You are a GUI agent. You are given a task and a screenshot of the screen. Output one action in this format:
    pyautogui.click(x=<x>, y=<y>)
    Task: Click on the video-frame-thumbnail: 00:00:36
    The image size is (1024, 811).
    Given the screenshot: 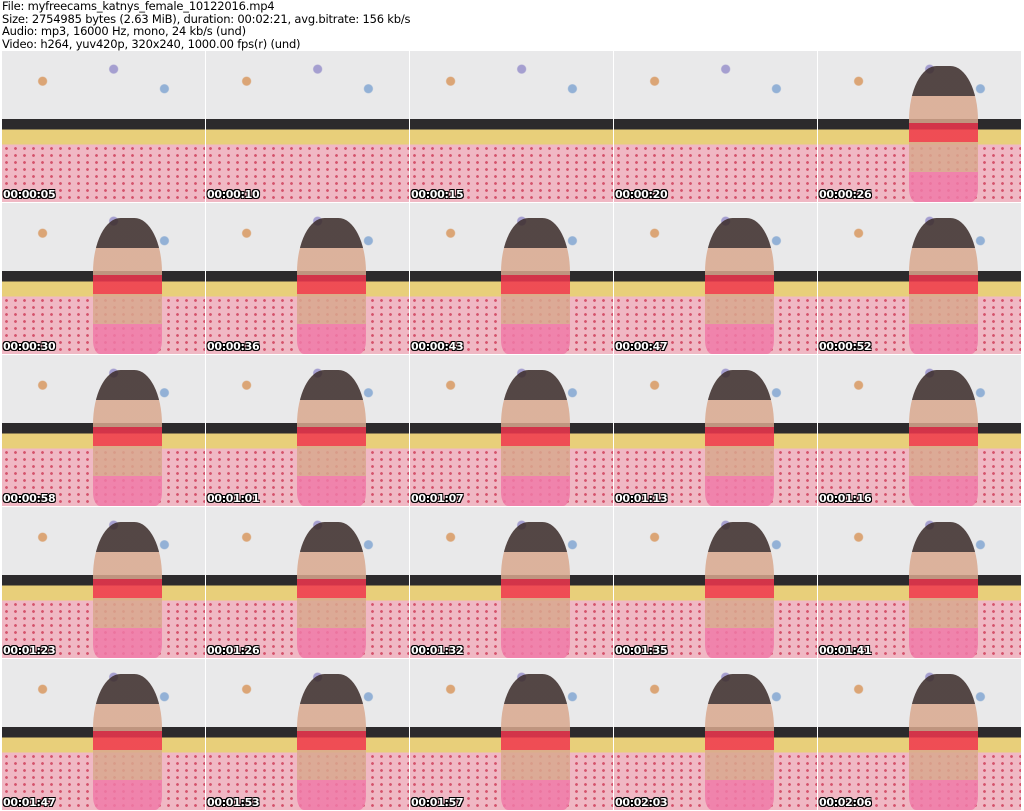 What is the action you would take?
    pyautogui.click(x=307, y=278)
    